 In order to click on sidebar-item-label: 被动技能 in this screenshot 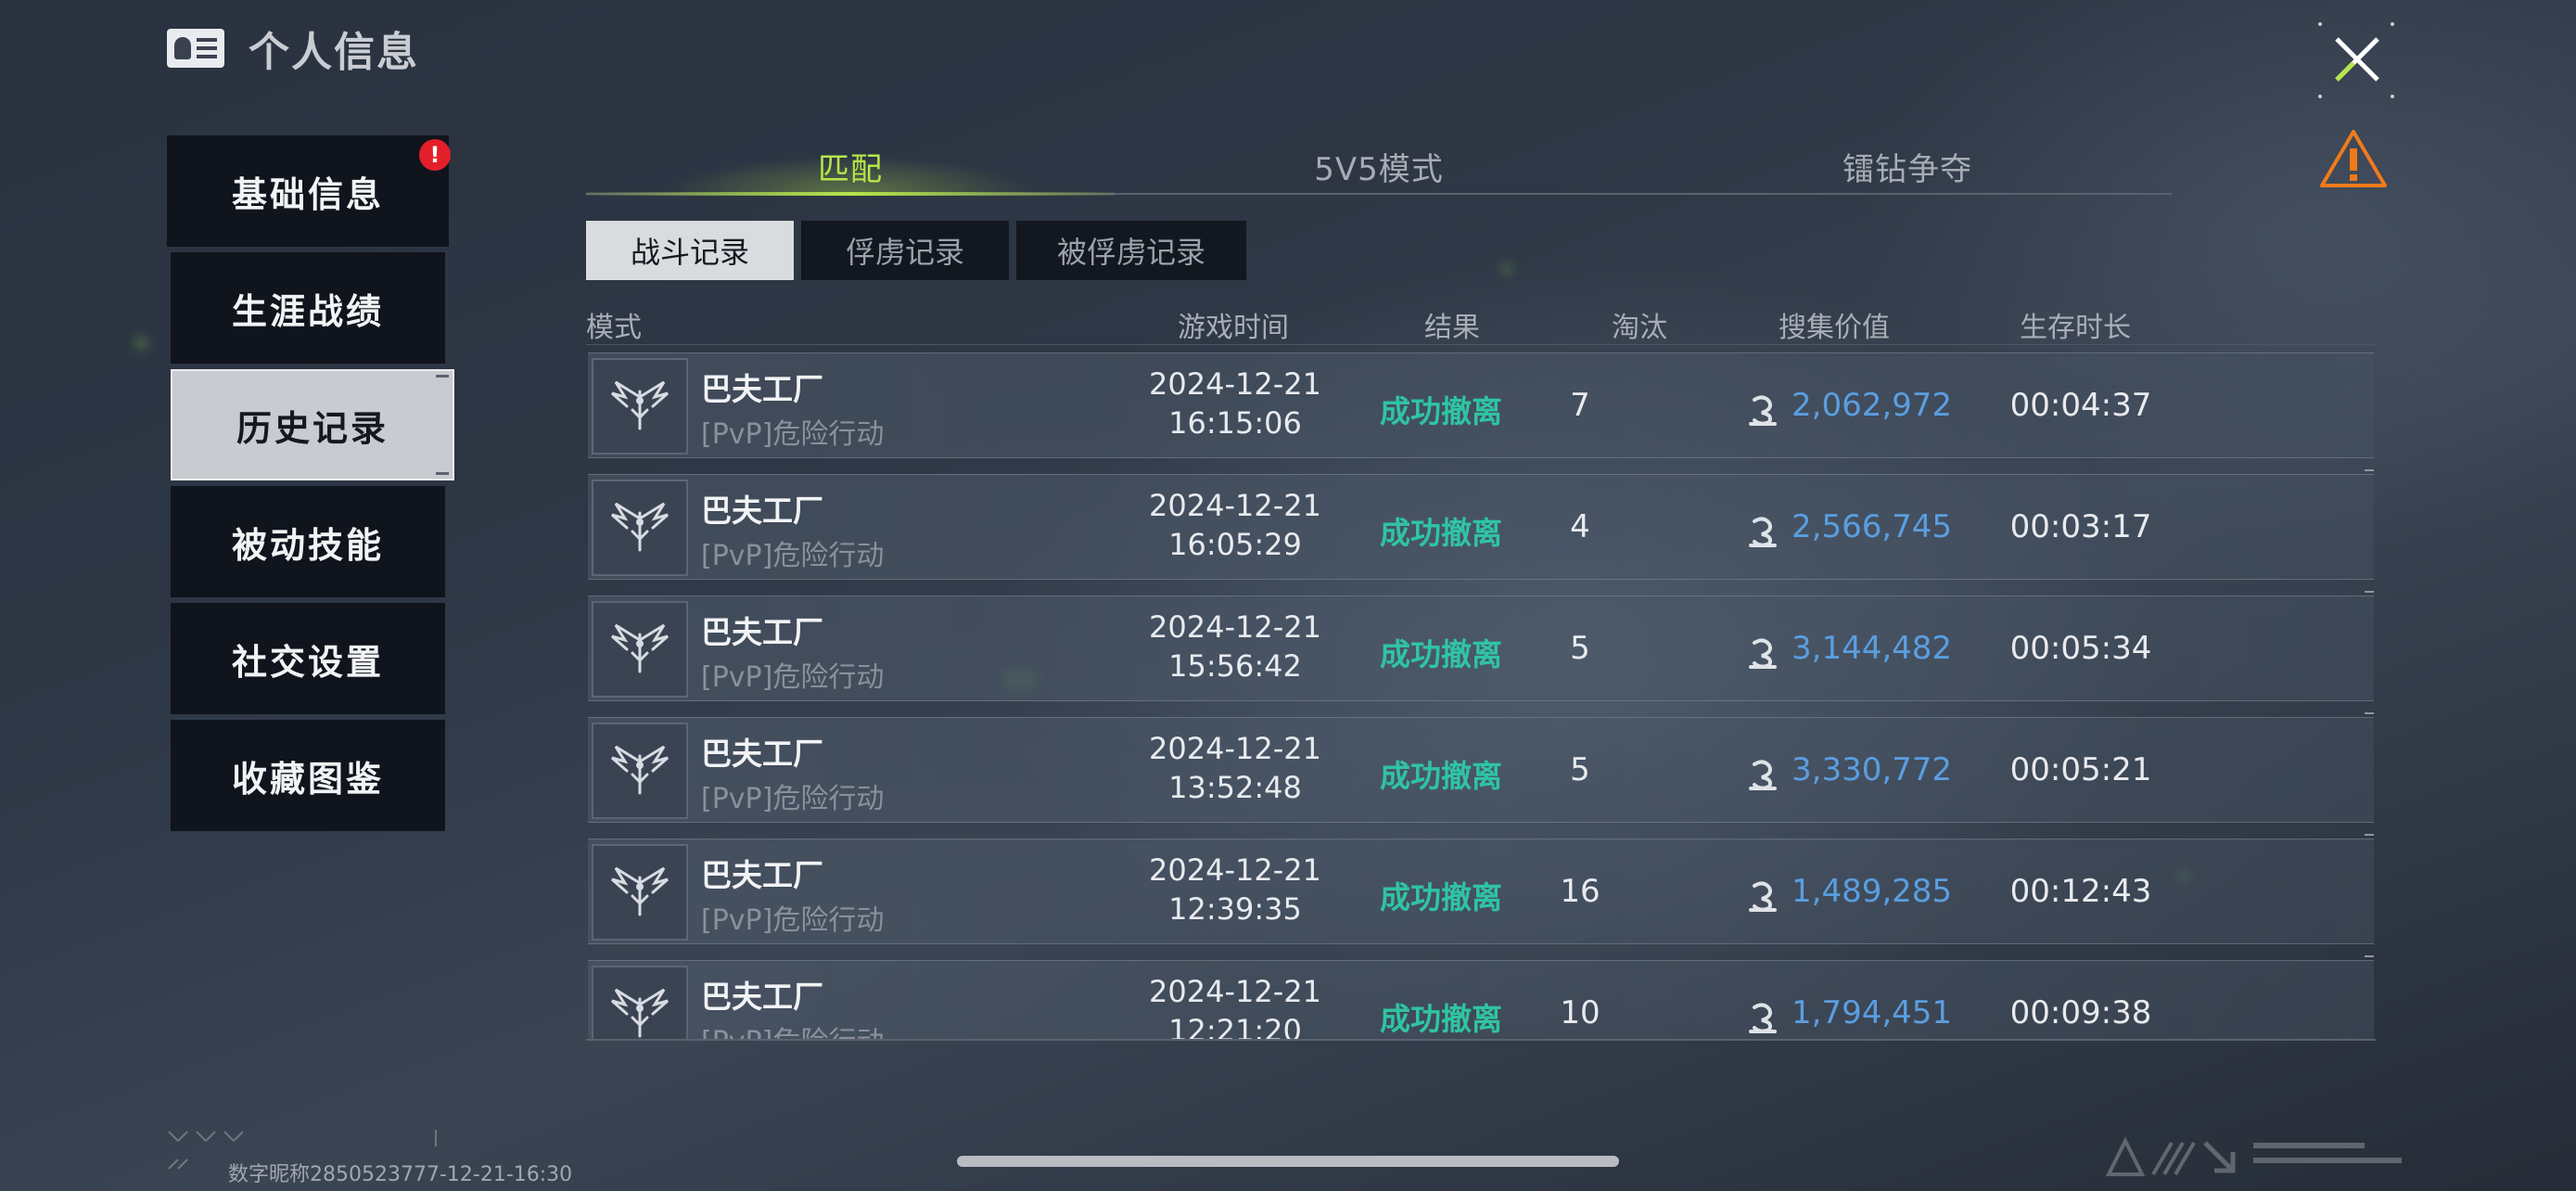, I will do `click(307, 545)`.